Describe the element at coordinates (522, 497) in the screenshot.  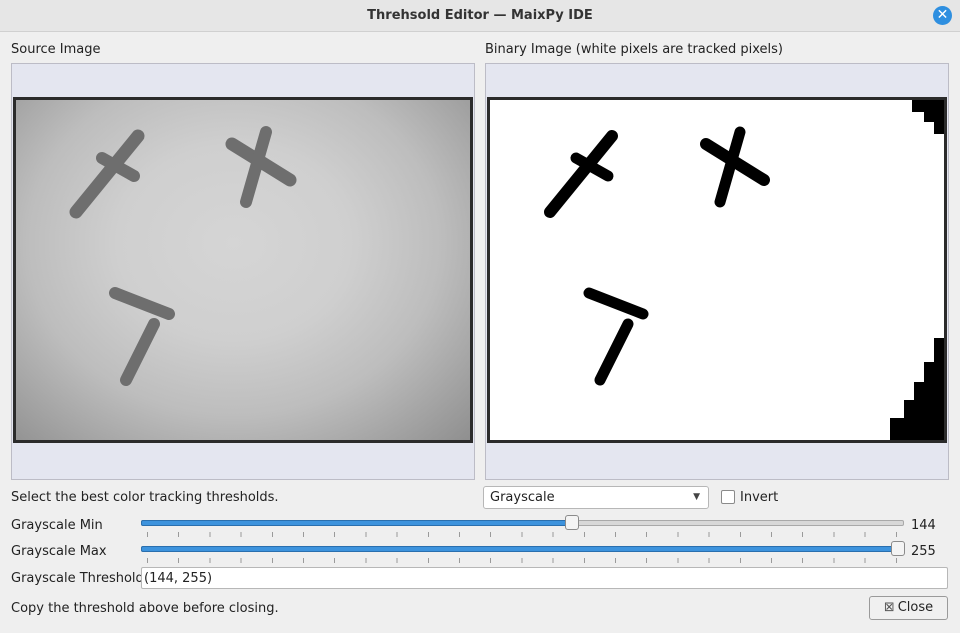
I see `color-mode-value: Grayscale` at that location.